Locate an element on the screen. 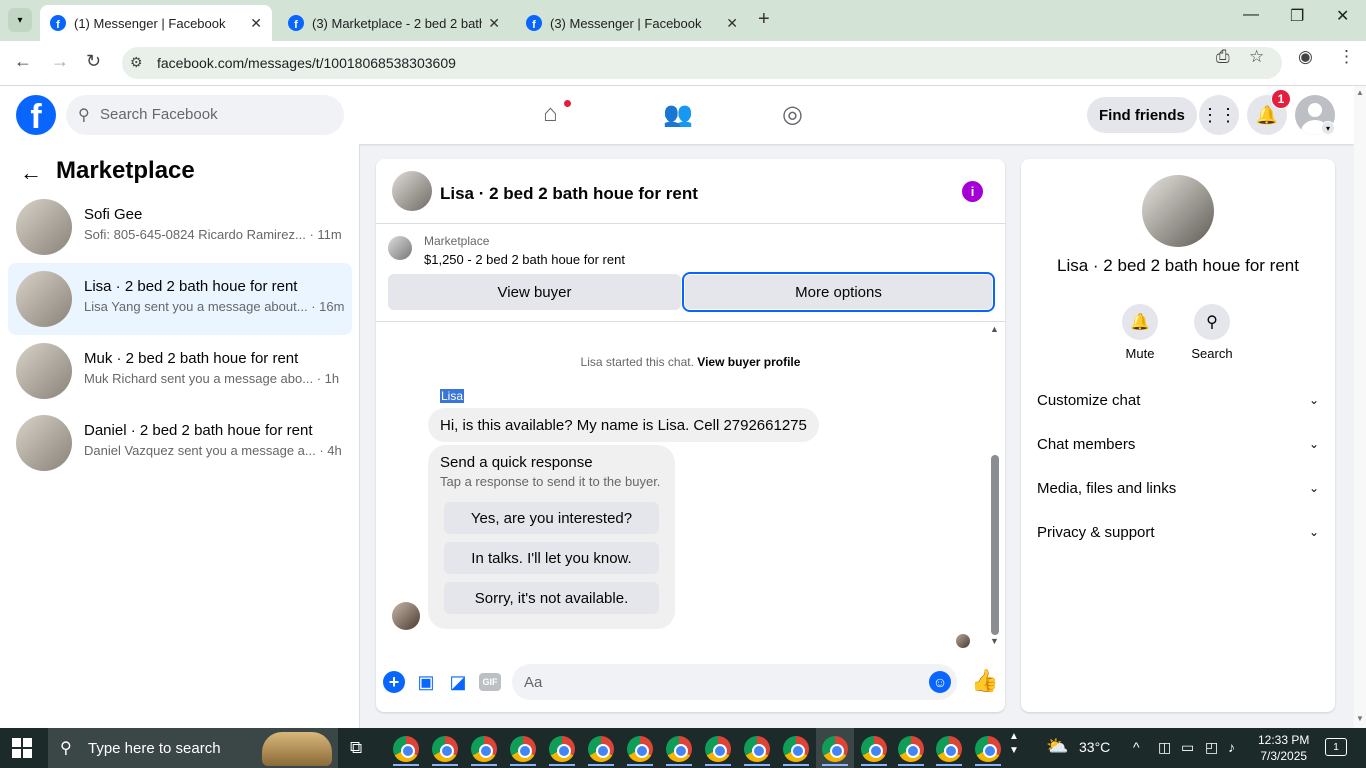 Image resolution: width=1366 pixels, height=768 pixels. browser-tab-1: f (1) Messenger | Facebook ✕ is located at coordinates (156, 23).